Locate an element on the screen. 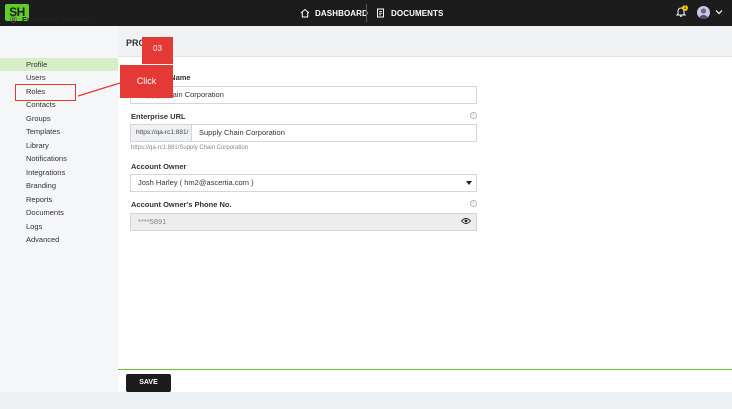 The image size is (732, 409). enterprise-url-label: Enterprise URL is located at coordinates (158, 116).